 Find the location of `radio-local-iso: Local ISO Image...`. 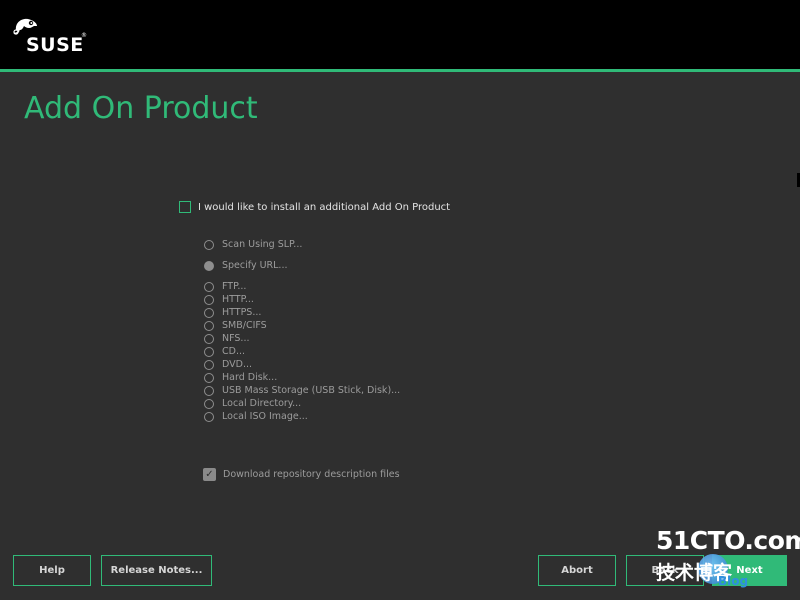

radio-local-iso: Local ISO Image... is located at coordinates (256, 416).